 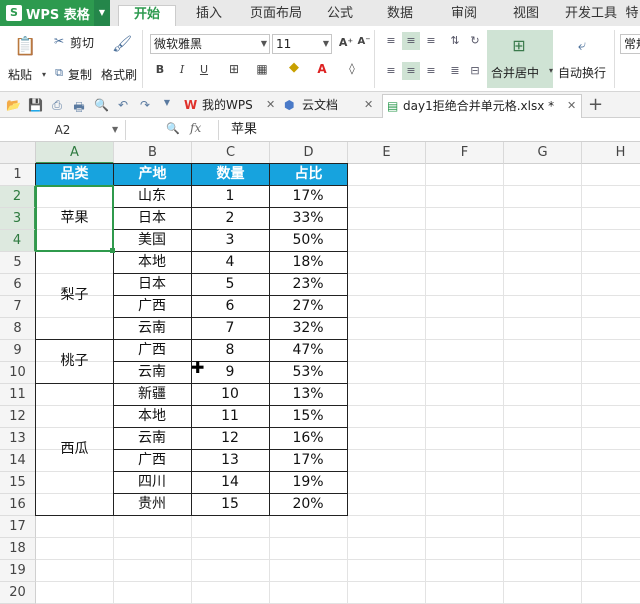 I want to click on row-header-13: 13, so click(x=18, y=439).